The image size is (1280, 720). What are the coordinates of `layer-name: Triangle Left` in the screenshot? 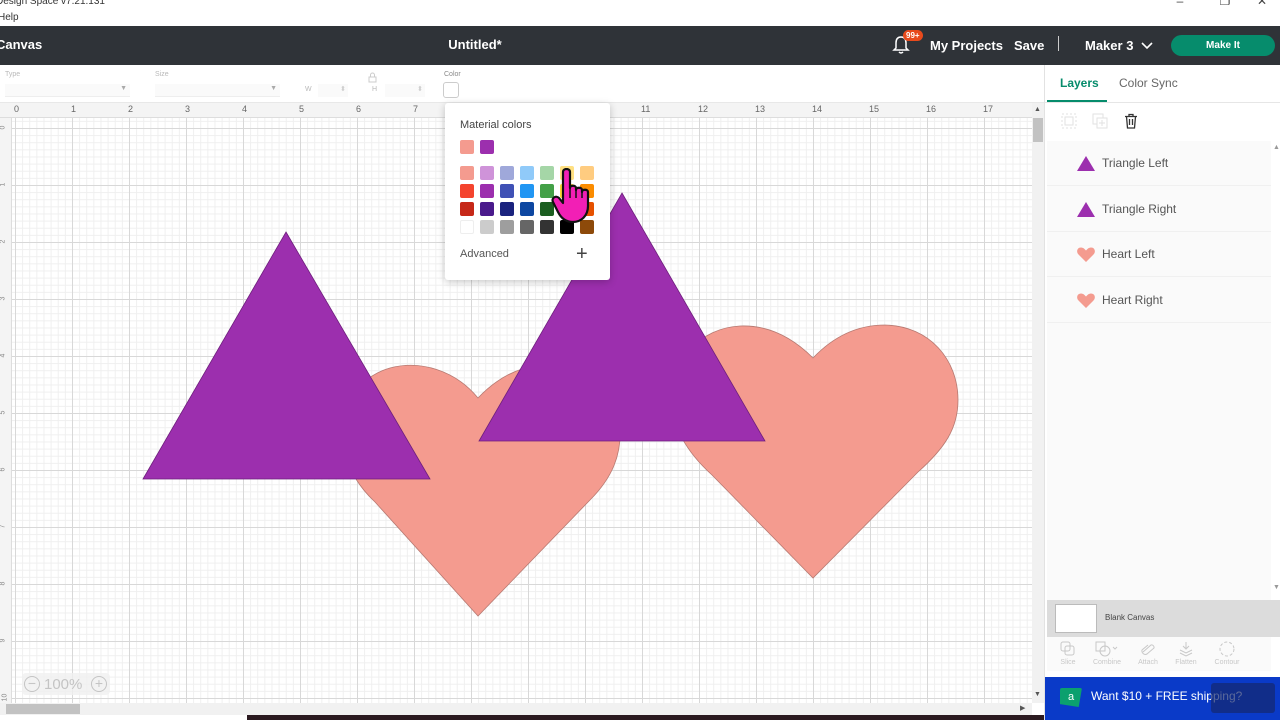 It's located at (1135, 163).